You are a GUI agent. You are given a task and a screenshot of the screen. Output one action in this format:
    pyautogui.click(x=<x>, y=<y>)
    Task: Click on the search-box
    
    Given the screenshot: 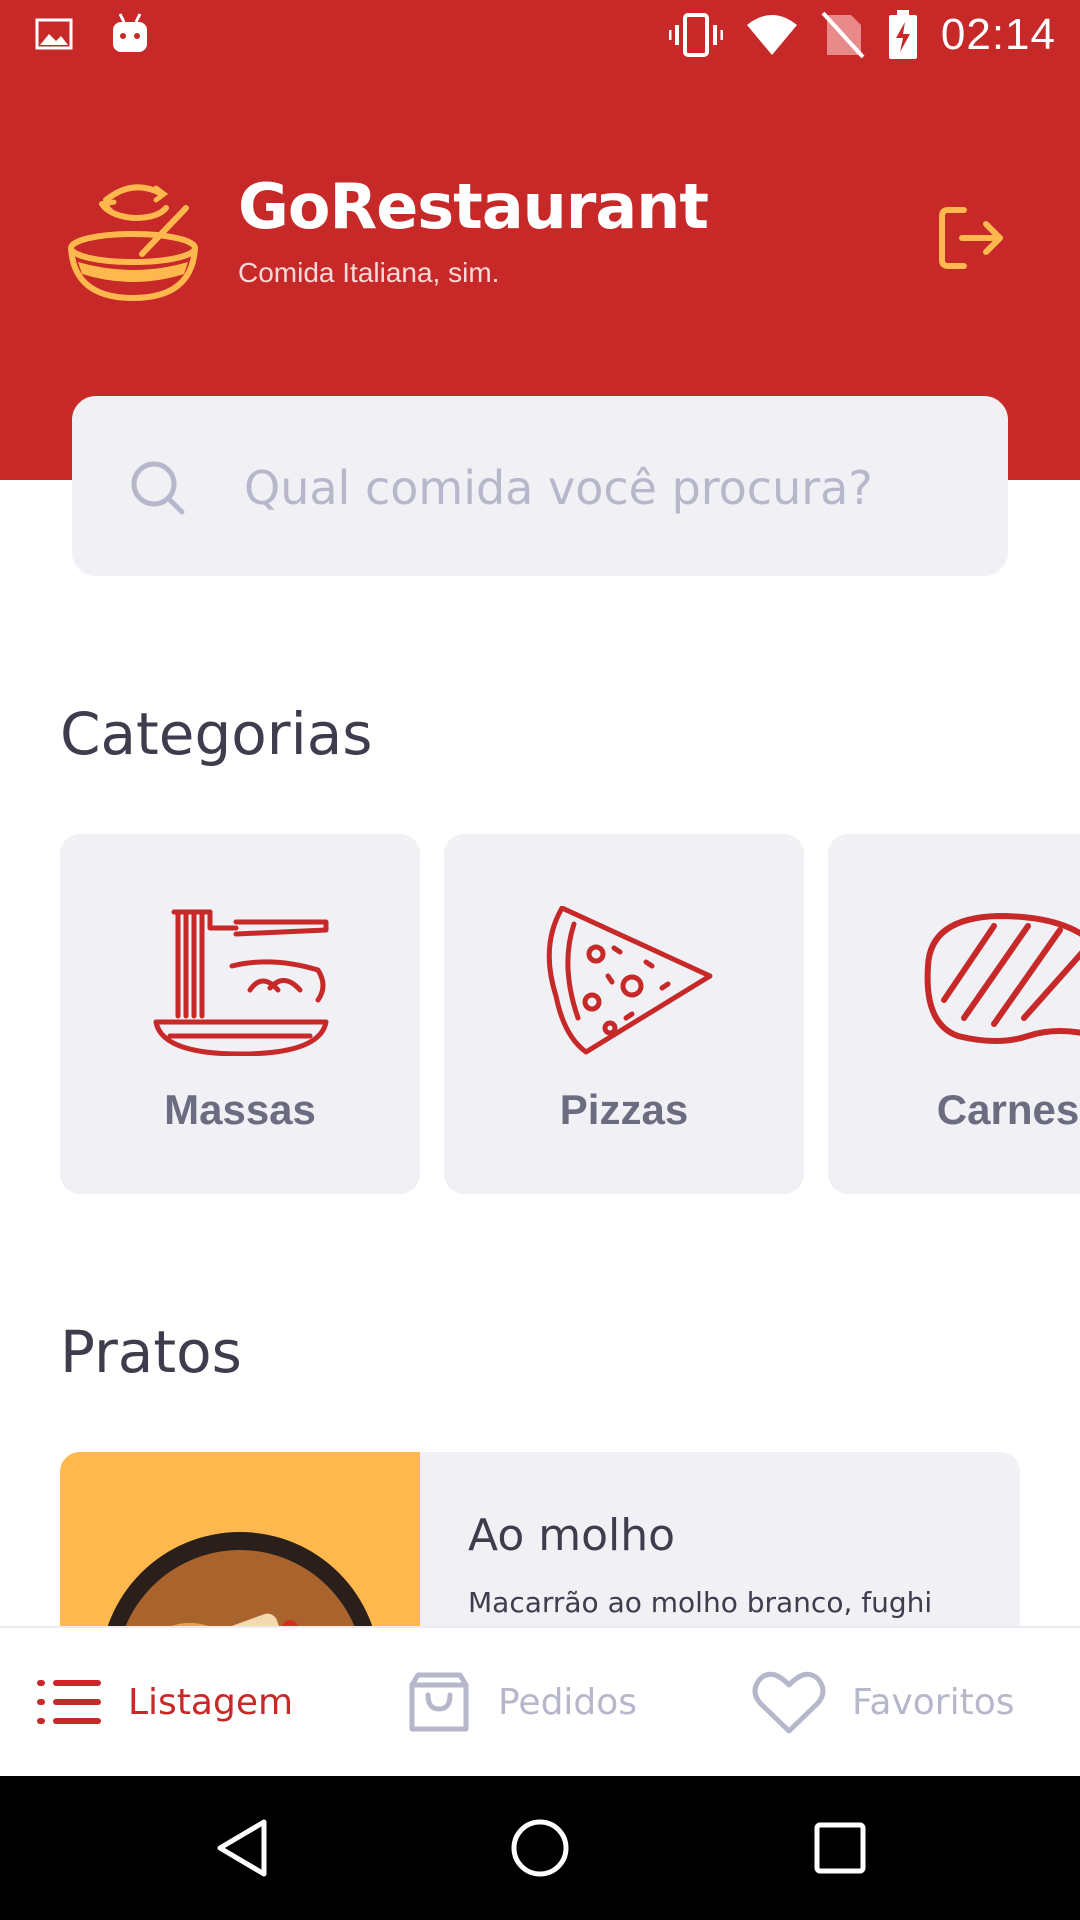 What is the action you would take?
    pyautogui.click(x=540, y=486)
    